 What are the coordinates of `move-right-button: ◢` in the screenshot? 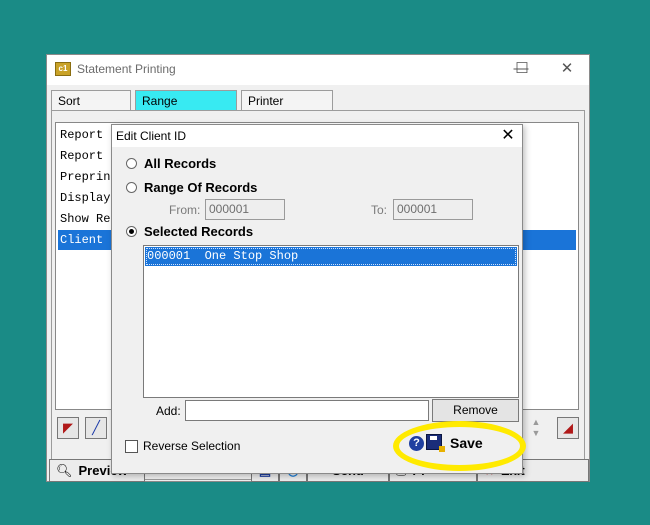 It's located at (568, 428).